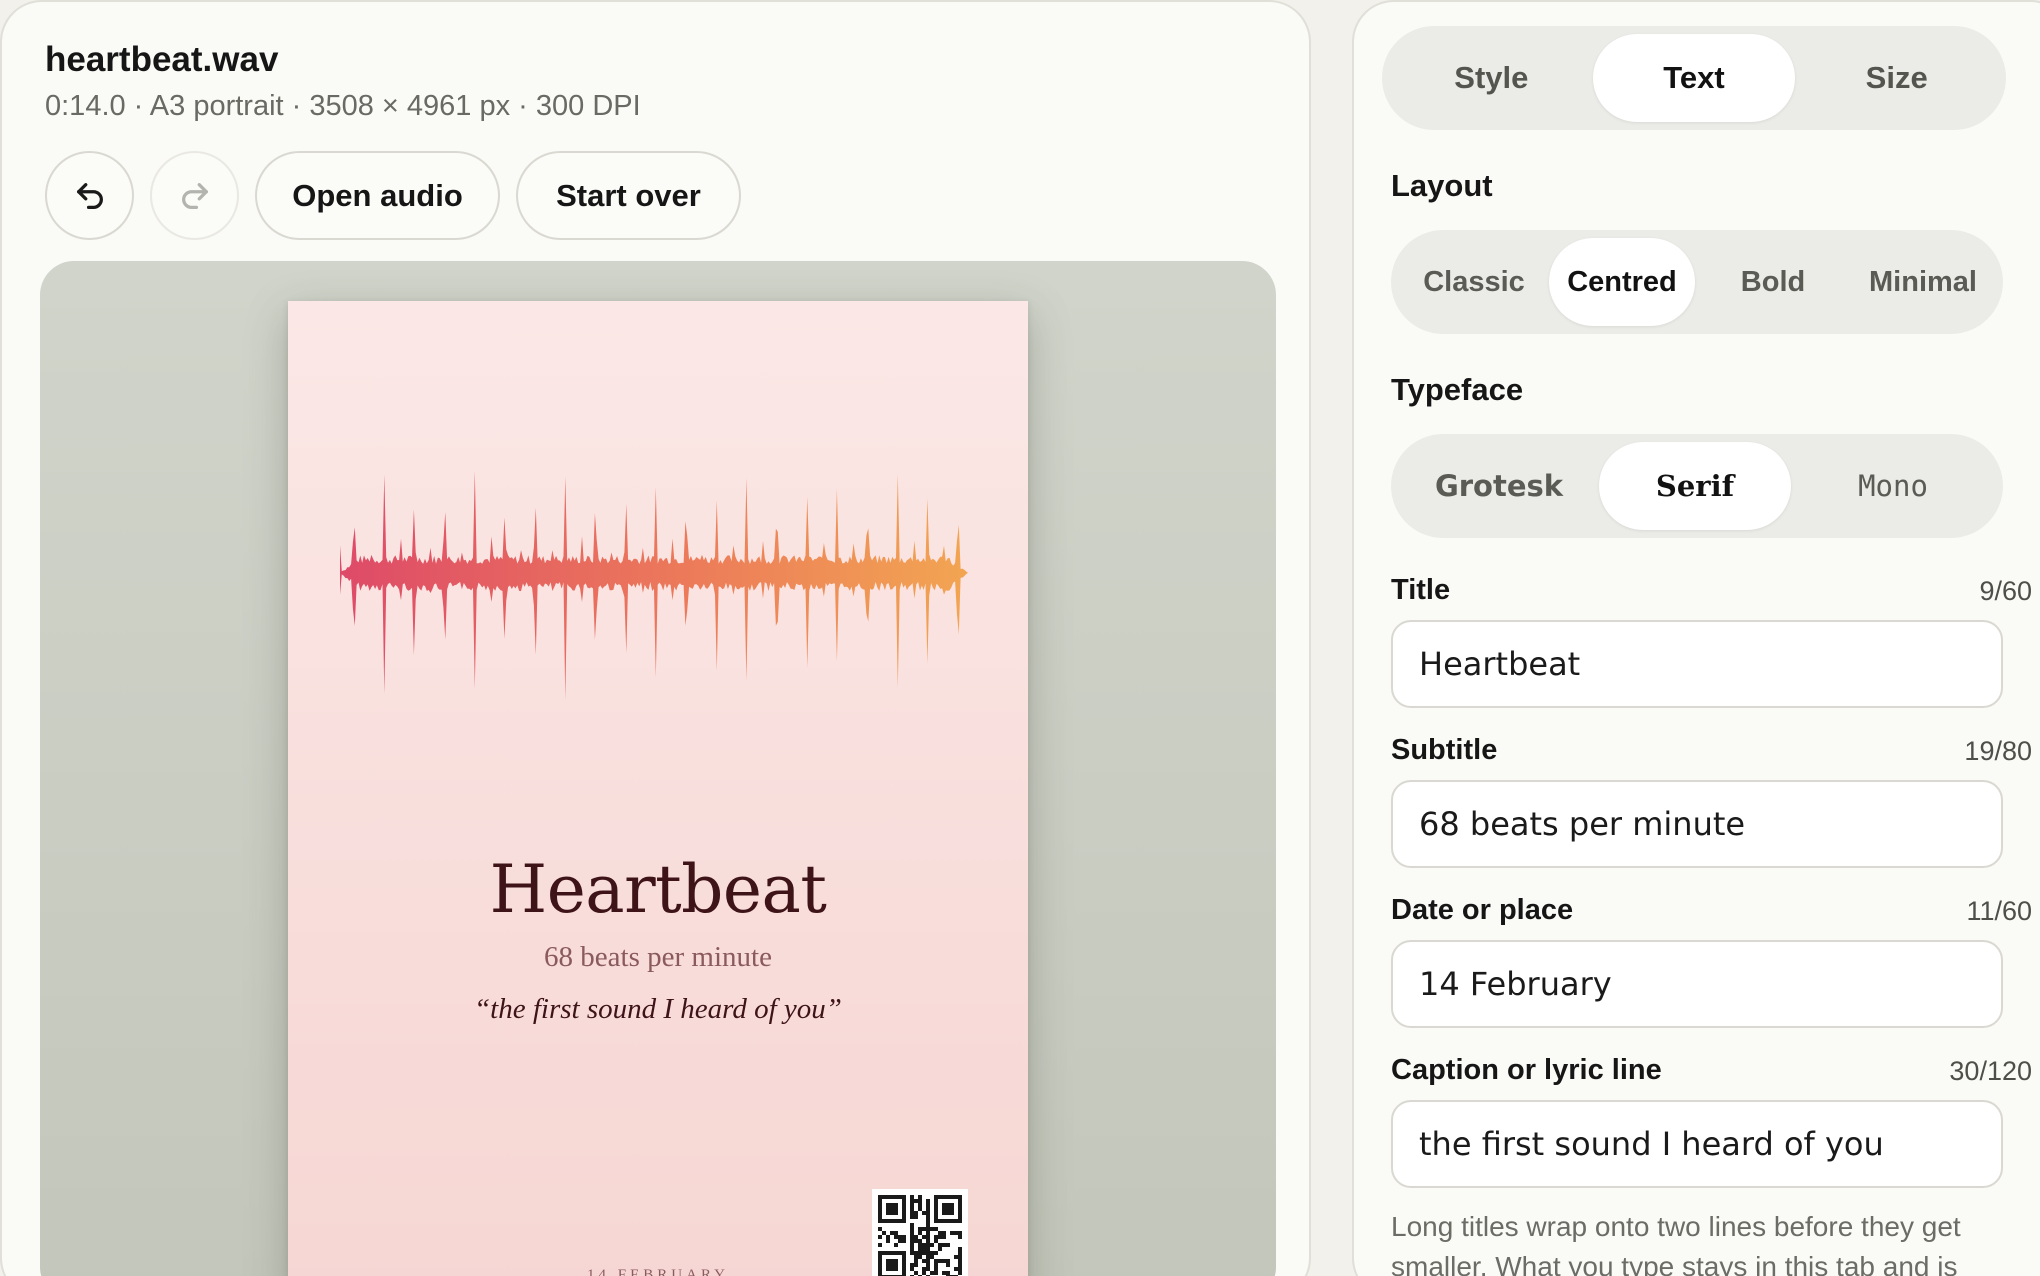 This screenshot has height=1276, width=2040. What do you see at coordinates (1990, 1071) in the screenshot?
I see `caption-char-count: 30/120` at bounding box center [1990, 1071].